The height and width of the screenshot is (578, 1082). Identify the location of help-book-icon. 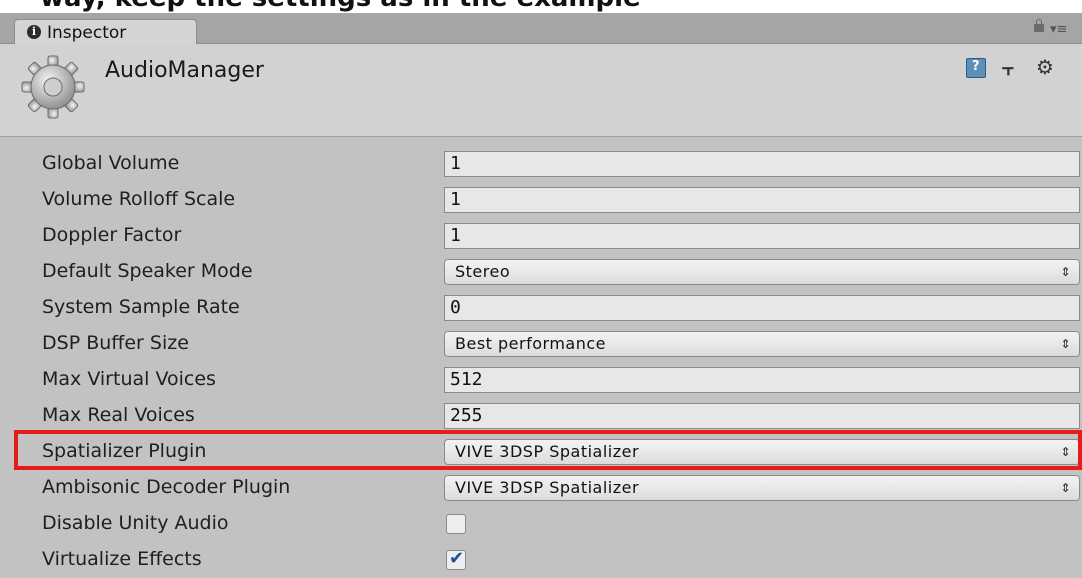
(976, 68).